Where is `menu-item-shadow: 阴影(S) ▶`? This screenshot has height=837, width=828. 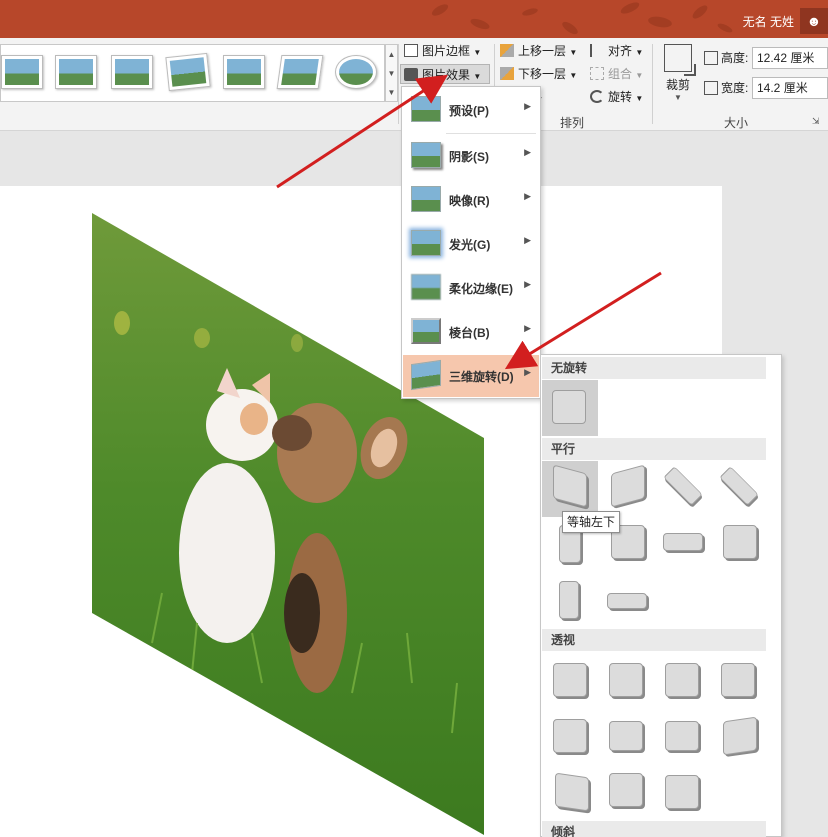 menu-item-shadow: 阴影(S) ▶ is located at coordinates (471, 156).